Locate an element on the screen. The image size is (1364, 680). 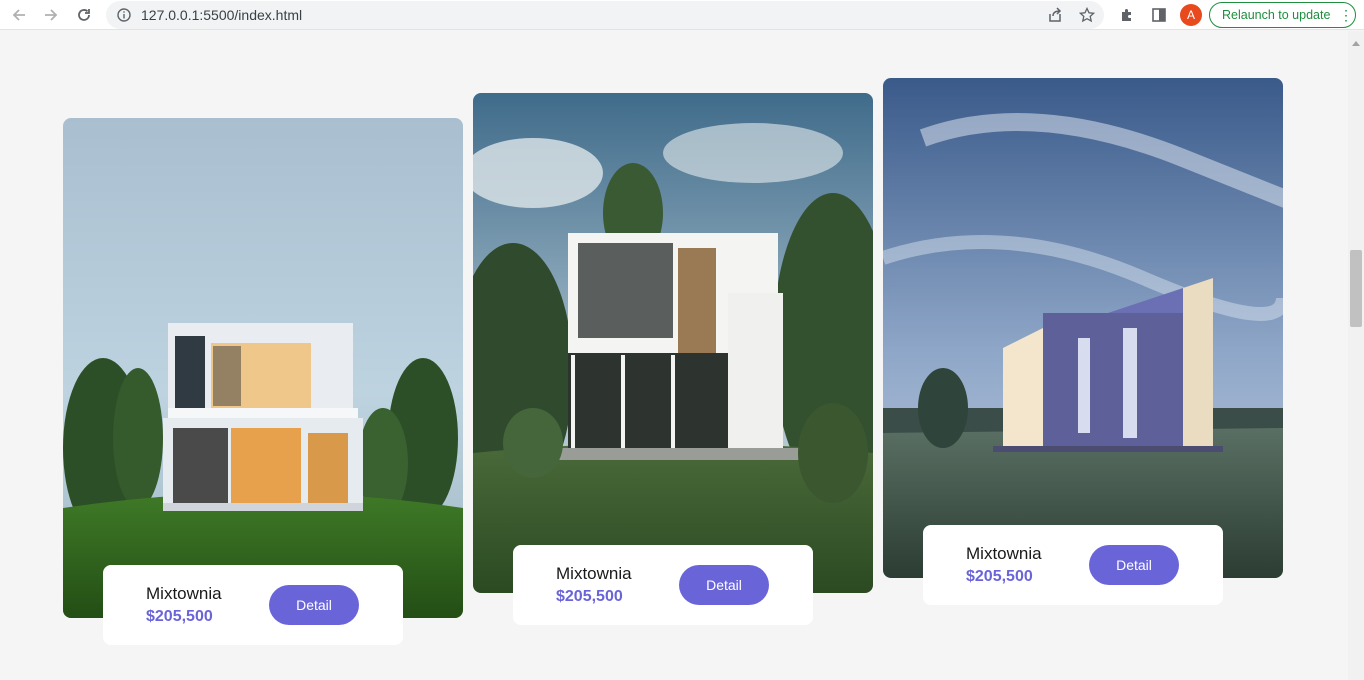
listing-info-card-1: Mixtownia $205,500 Detail is located at coordinates (253, 605).